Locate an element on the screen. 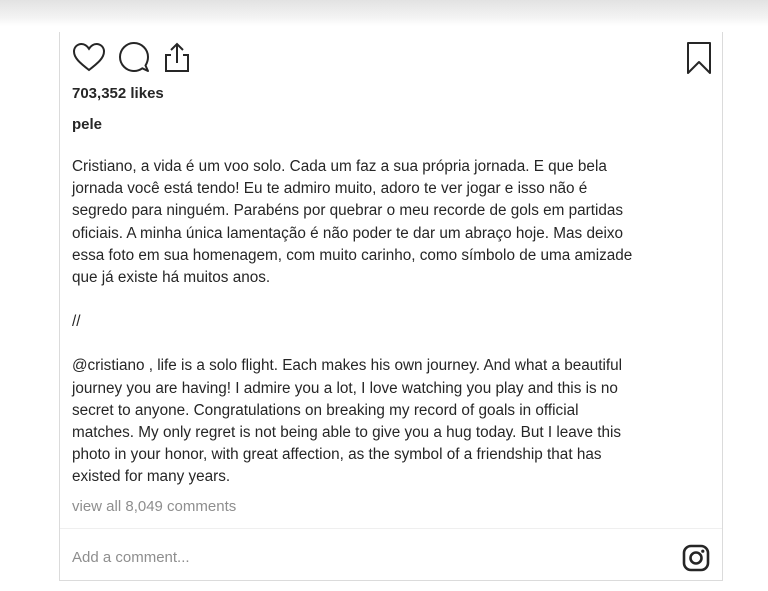 The image size is (768, 591). comment-bubble-icon is located at coordinates (134, 58).